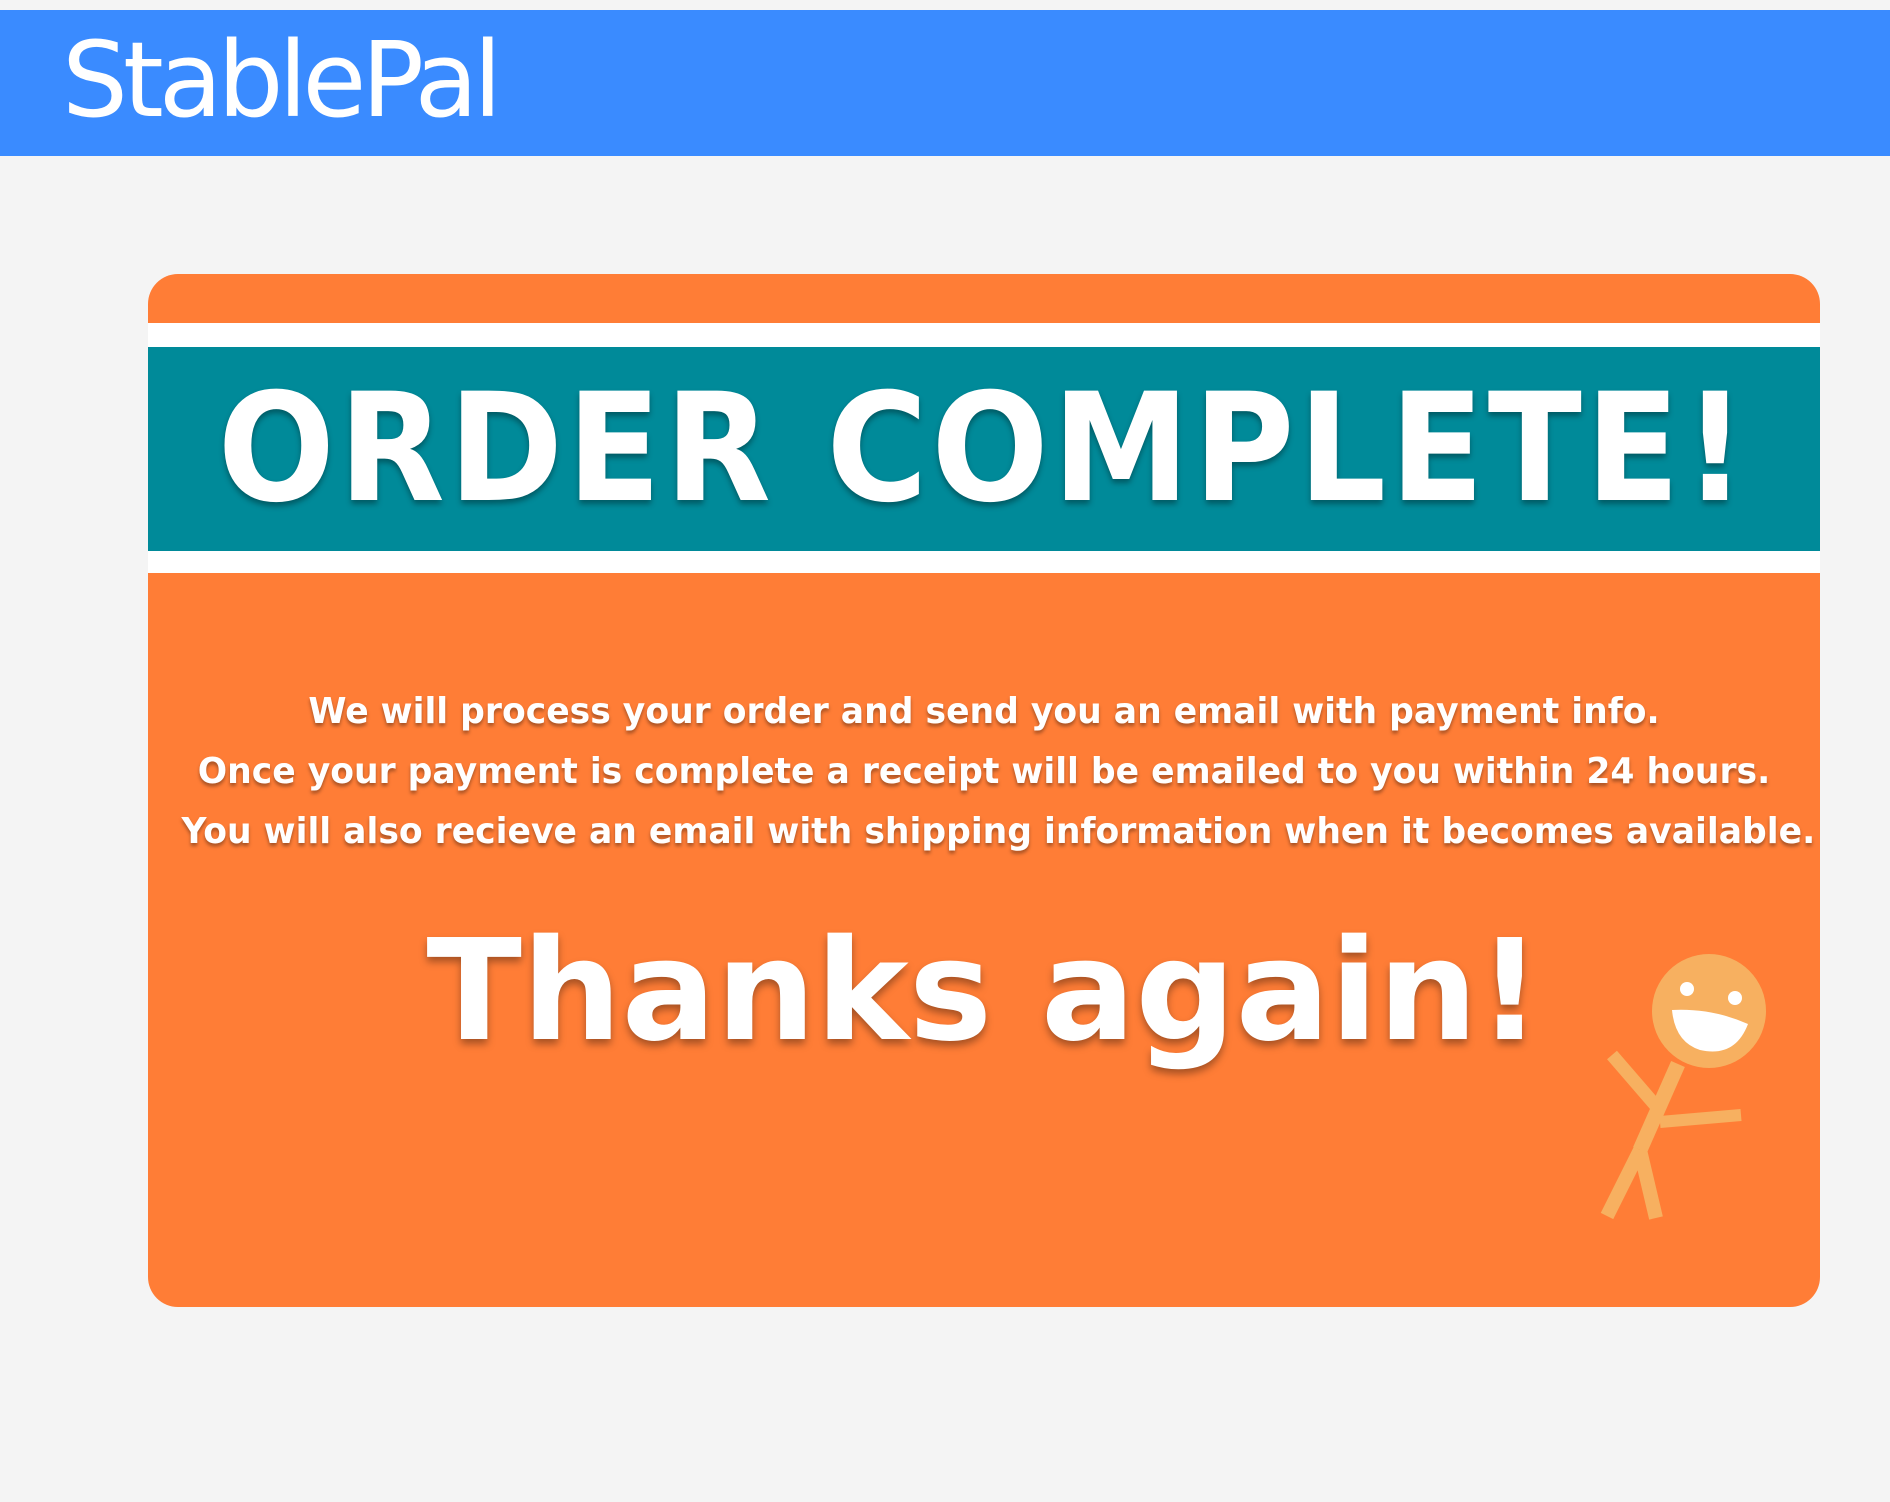  Describe the element at coordinates (282, 80) in the screenshot. I see `stablepal-logo: StablePal` at that location.